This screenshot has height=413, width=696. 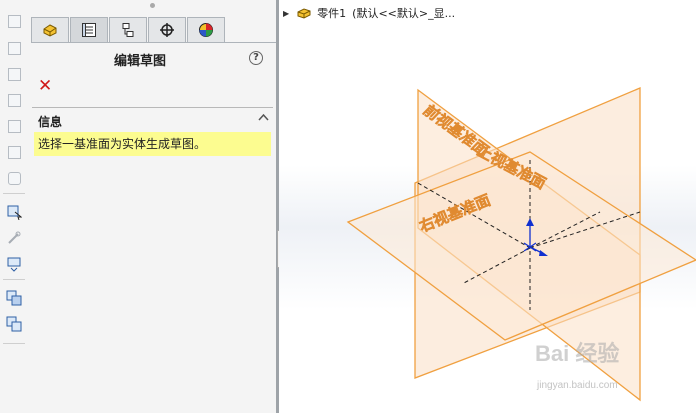 I want to click on property-manager-icon, so click(x=89, y=30).